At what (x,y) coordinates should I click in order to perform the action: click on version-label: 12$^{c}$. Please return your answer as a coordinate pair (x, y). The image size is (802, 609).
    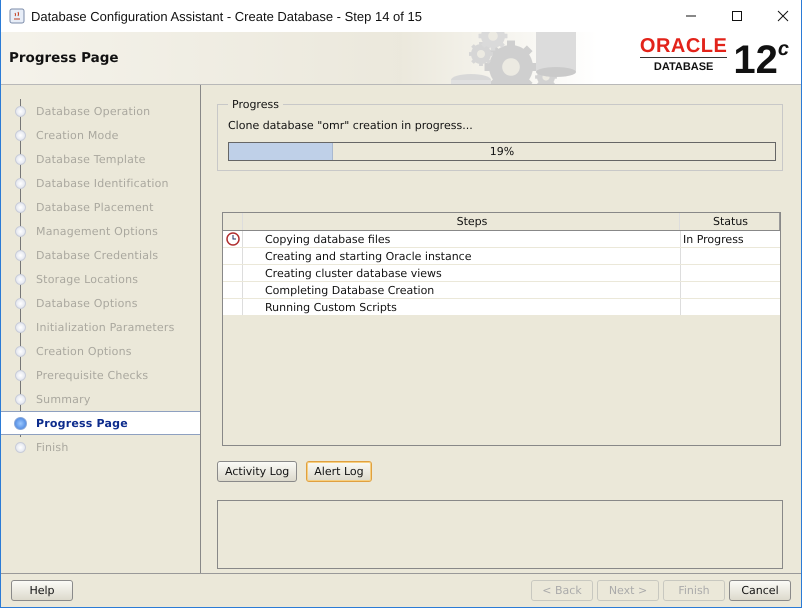
    Looking at the image, I should click on (761, 58).